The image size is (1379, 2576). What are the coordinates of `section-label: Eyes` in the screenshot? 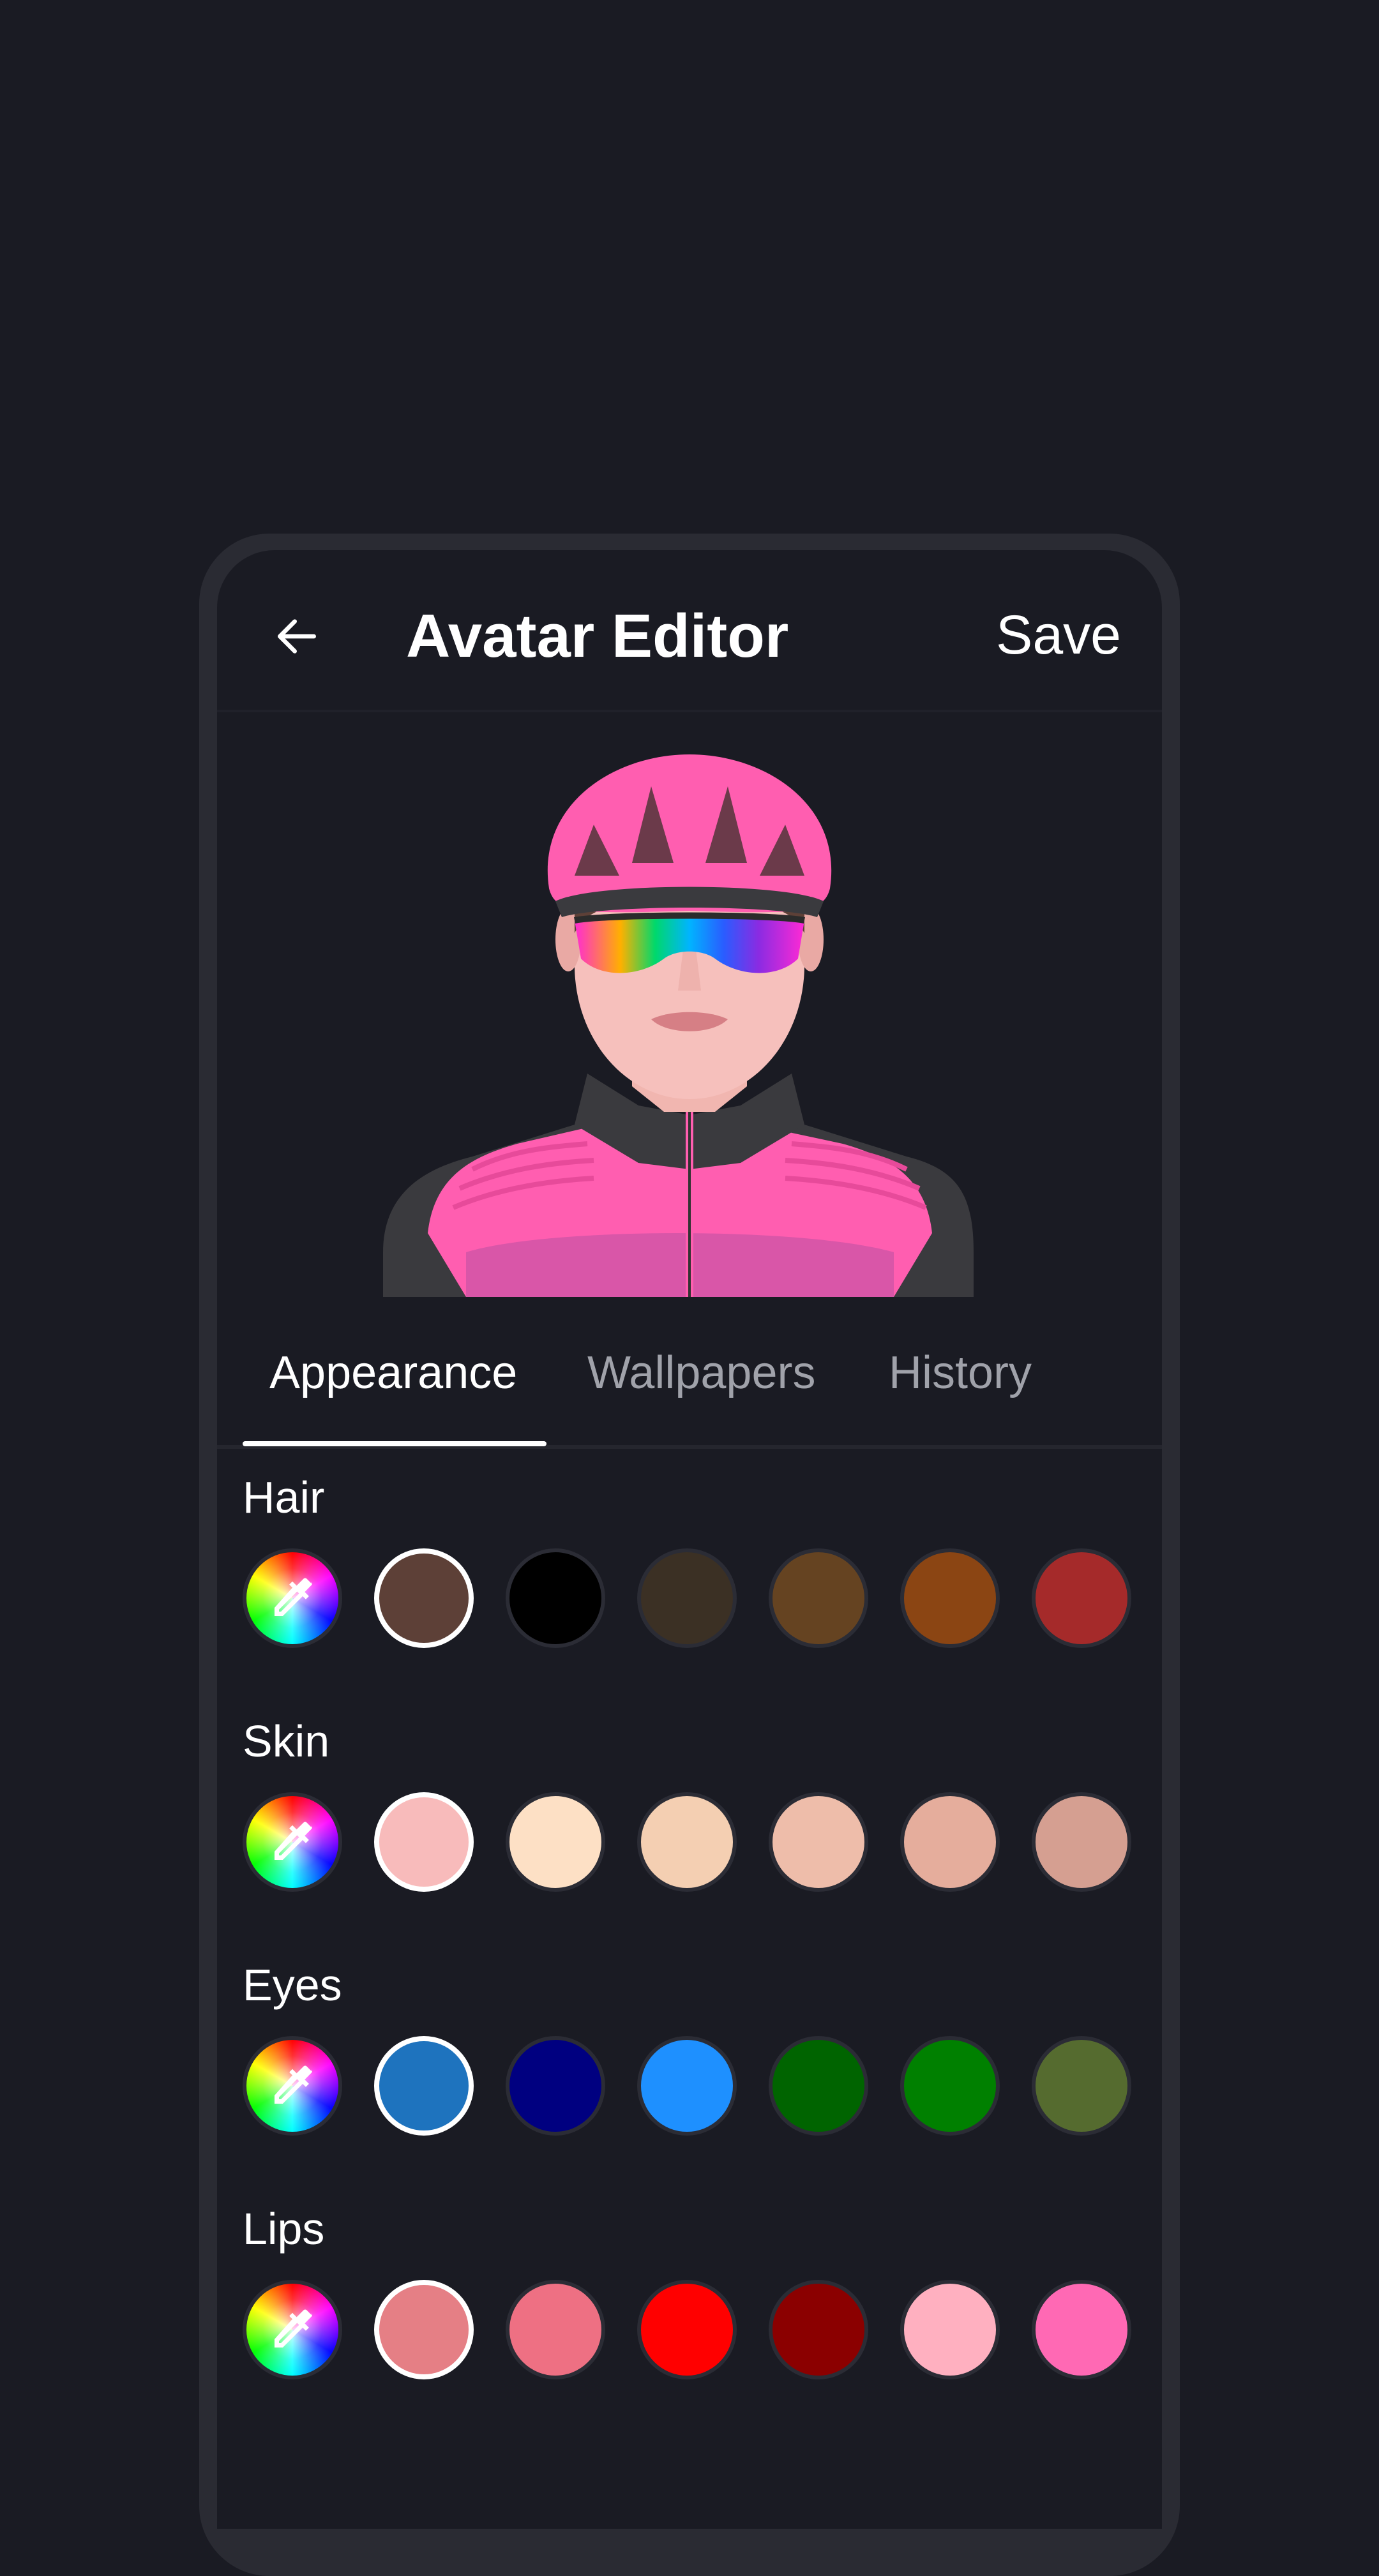 It's located at (292, 1985).